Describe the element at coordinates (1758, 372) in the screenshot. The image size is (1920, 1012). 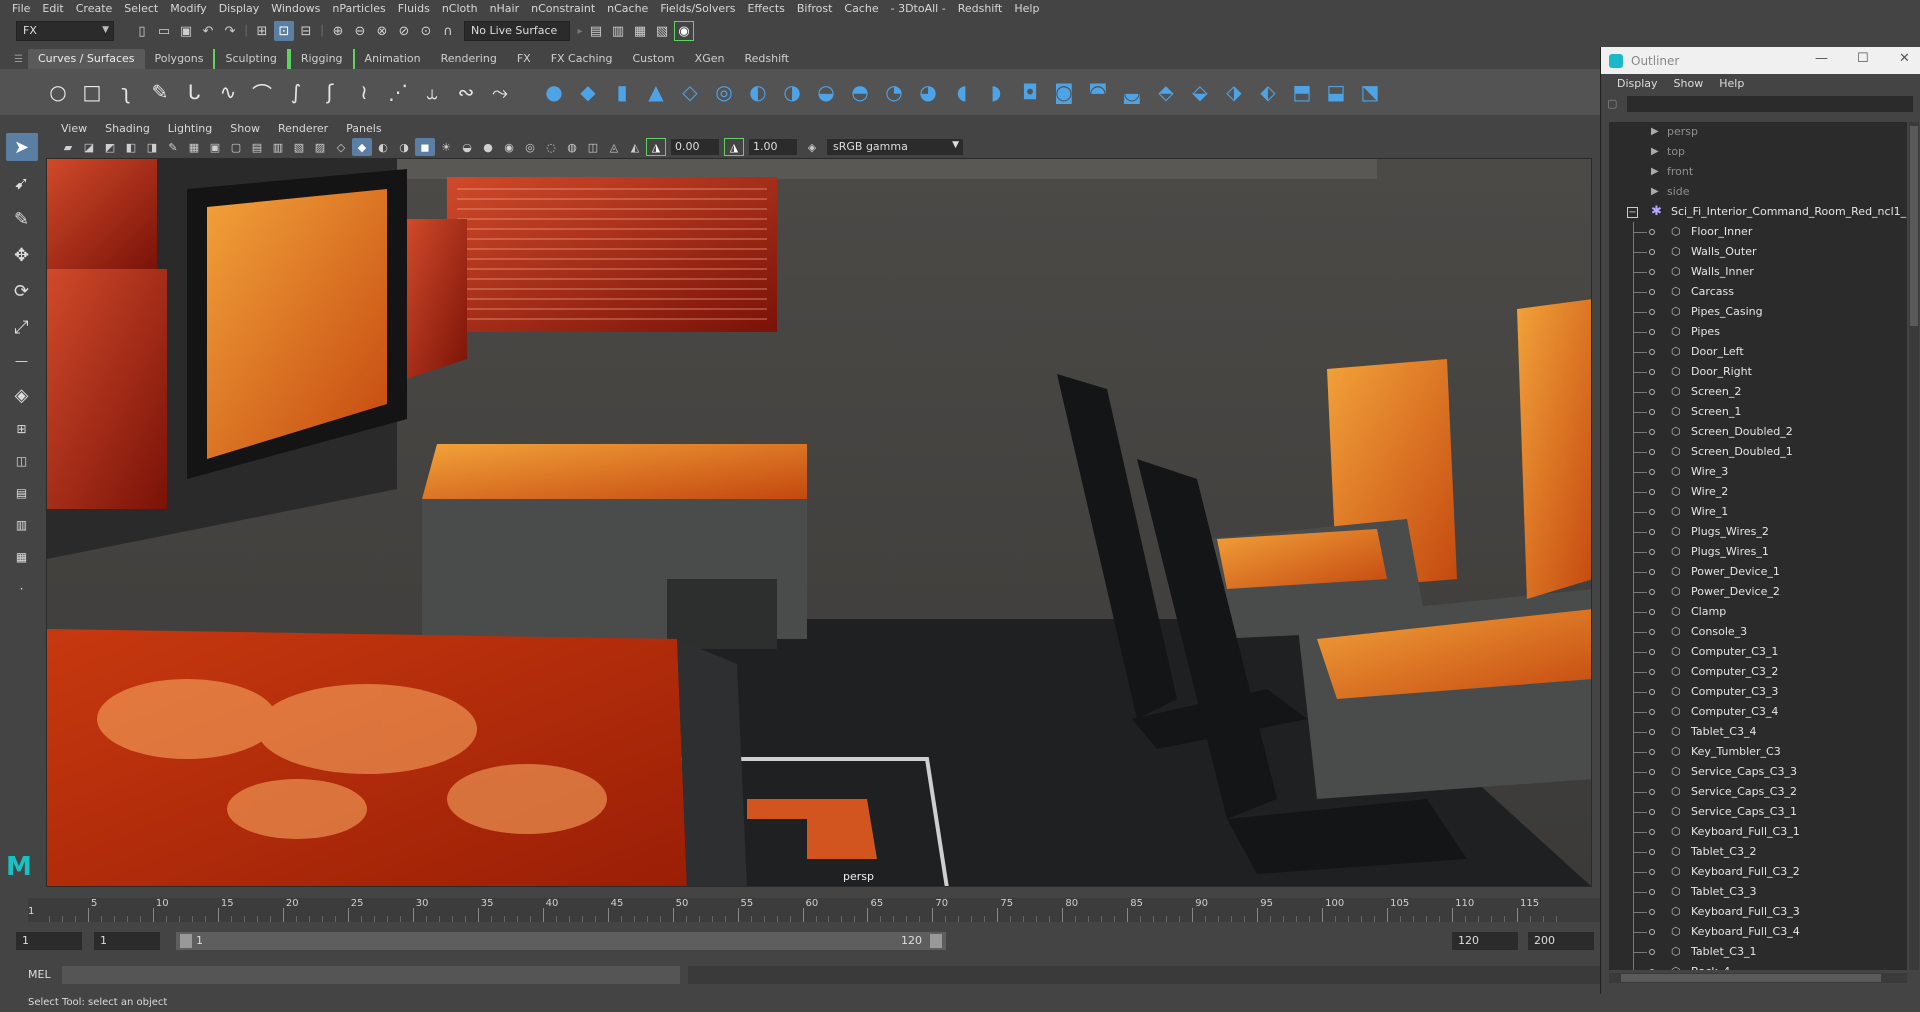
I see `outliner-item-door-right: ⬡ Door_Right` at that location.